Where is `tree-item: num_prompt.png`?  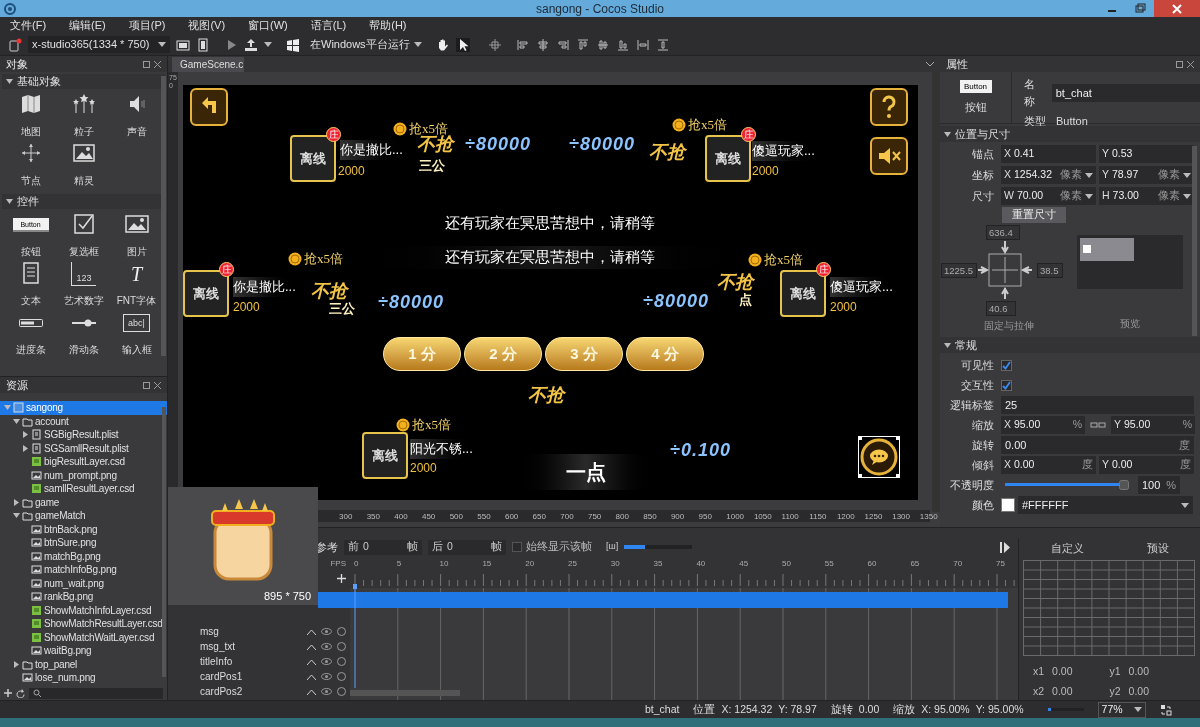
tree-item: num_prompt.png is located at coordinates (83, 475).